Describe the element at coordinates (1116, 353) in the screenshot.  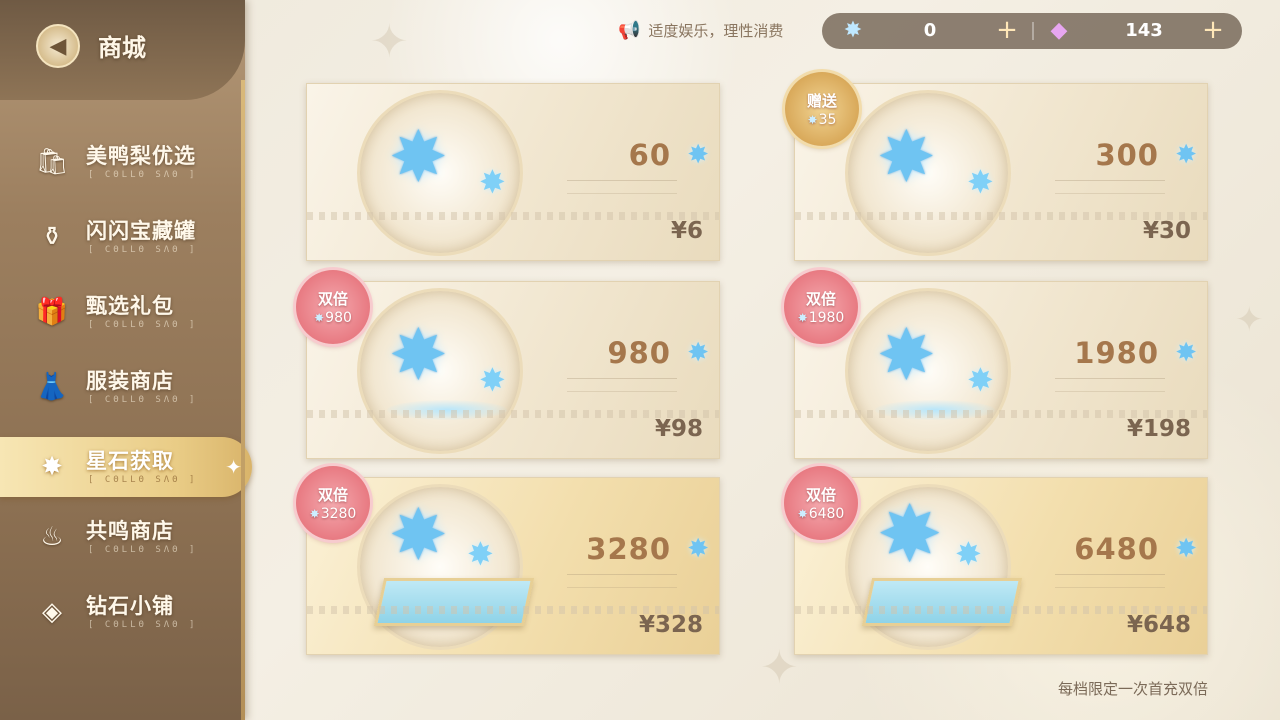
I see `crystal-amount: 1980` at that location.